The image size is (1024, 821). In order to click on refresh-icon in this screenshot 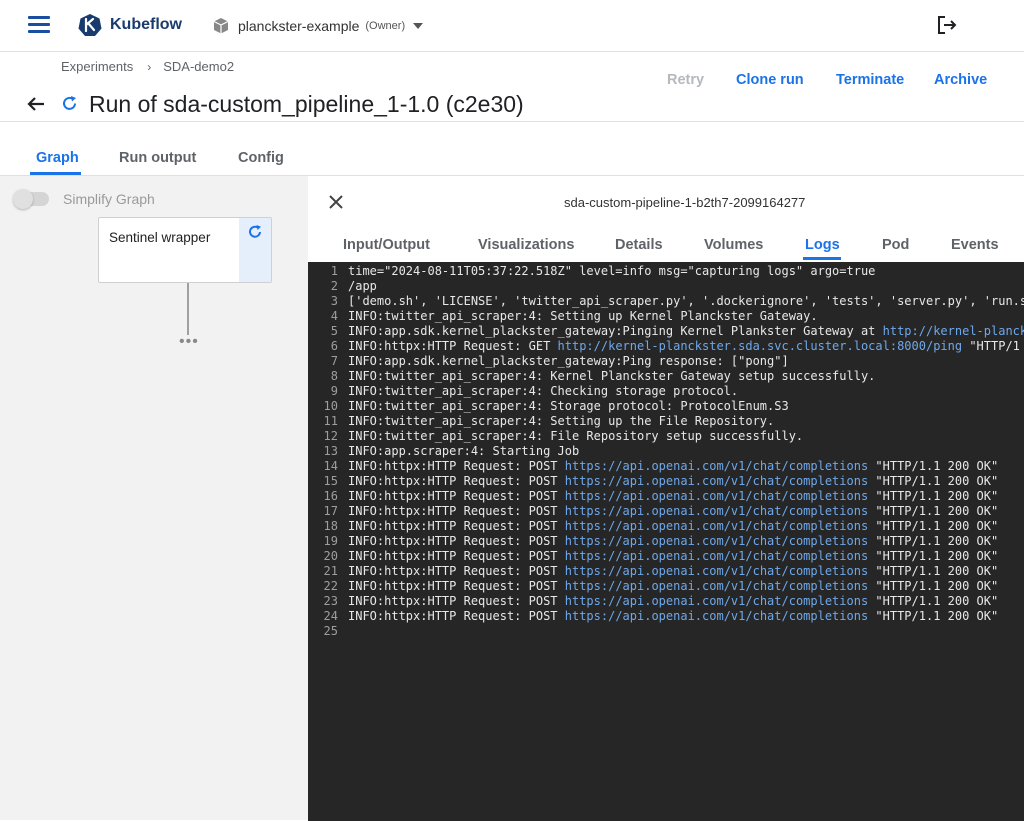, I will do `click(69, 103)`.